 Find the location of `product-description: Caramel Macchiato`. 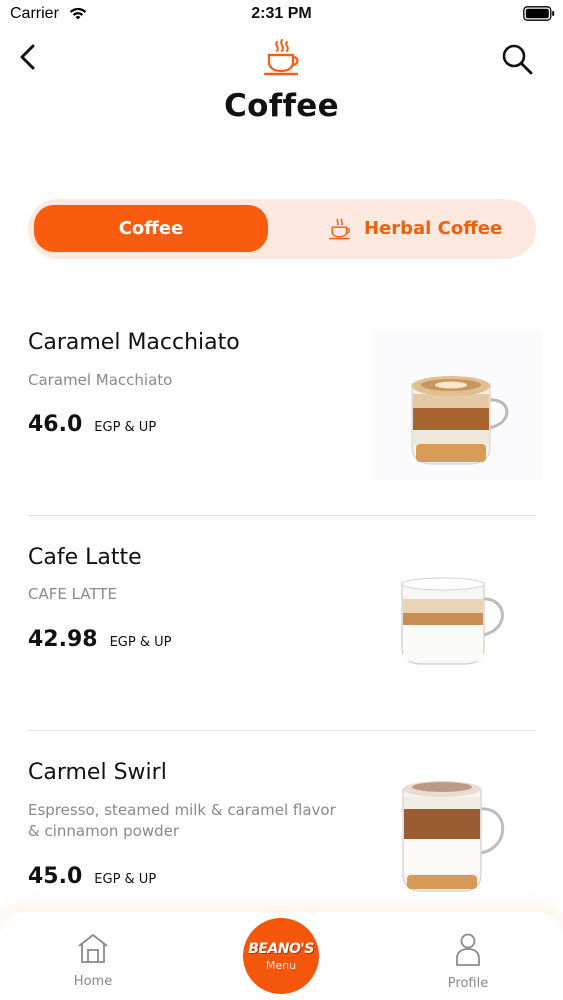

product-description: Caramel Macchiato is located at coordinates (100, 380).